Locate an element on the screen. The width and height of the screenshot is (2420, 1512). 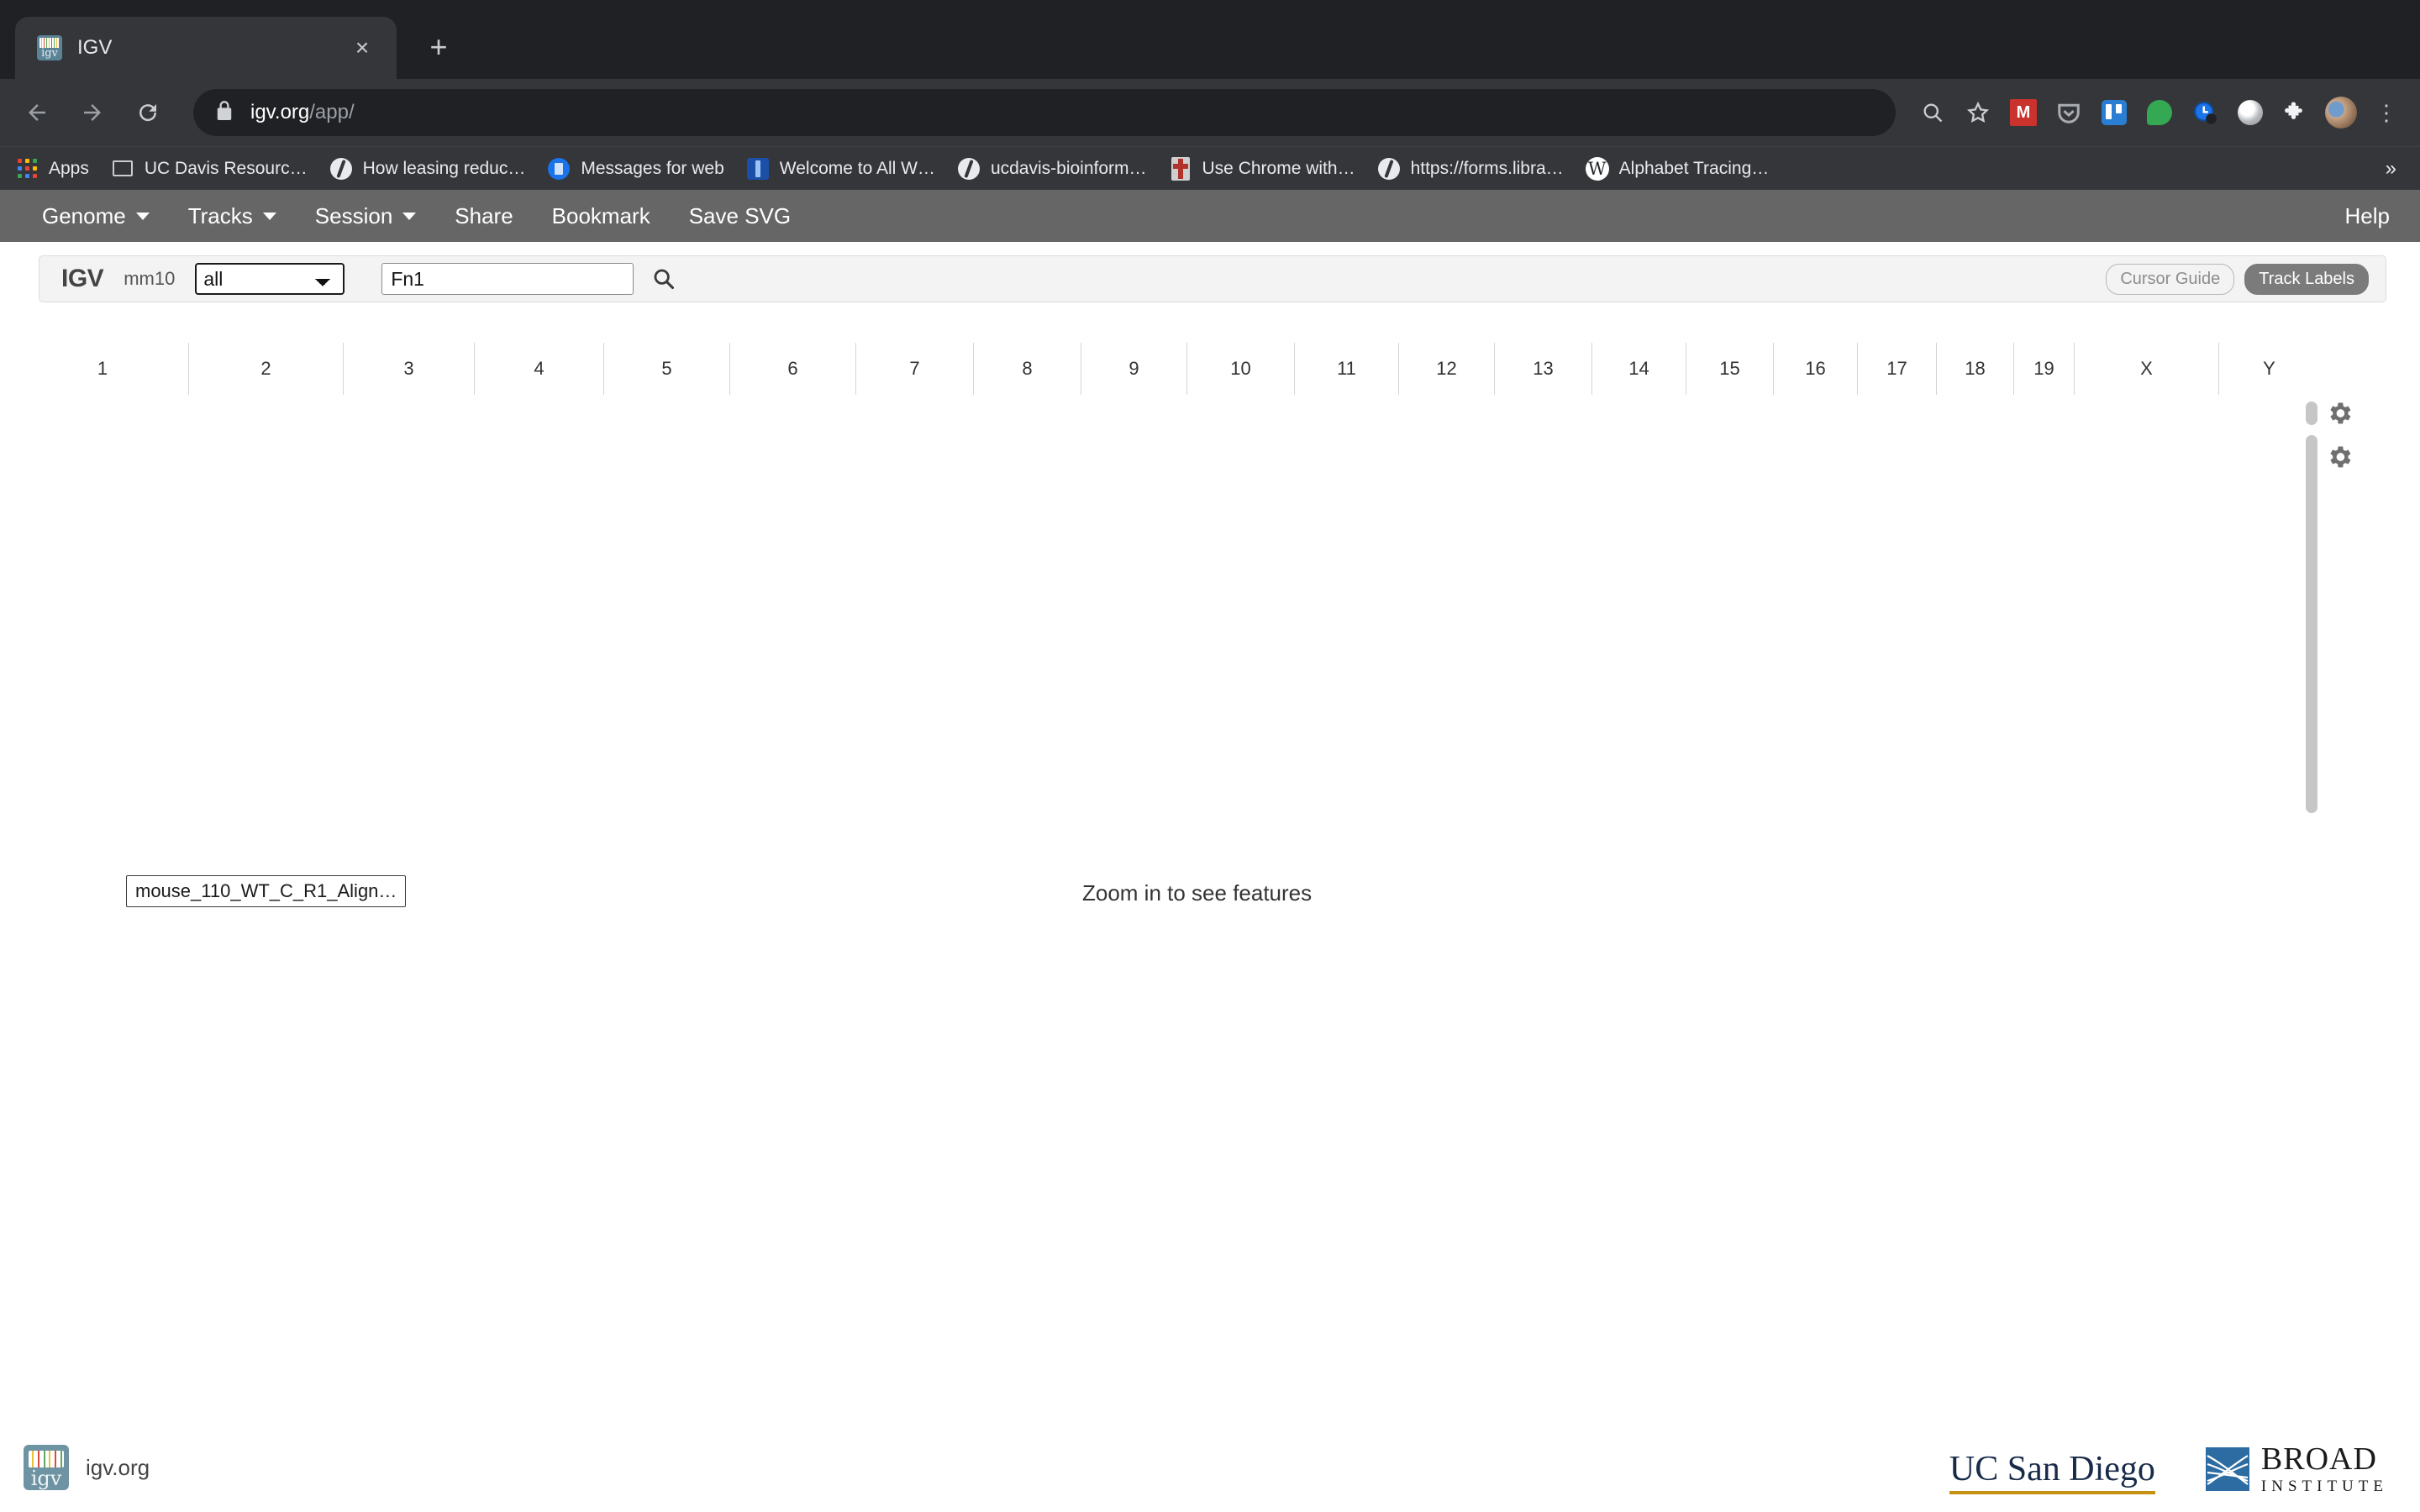
tab-title: IGV is located at coordinates (95, 47).